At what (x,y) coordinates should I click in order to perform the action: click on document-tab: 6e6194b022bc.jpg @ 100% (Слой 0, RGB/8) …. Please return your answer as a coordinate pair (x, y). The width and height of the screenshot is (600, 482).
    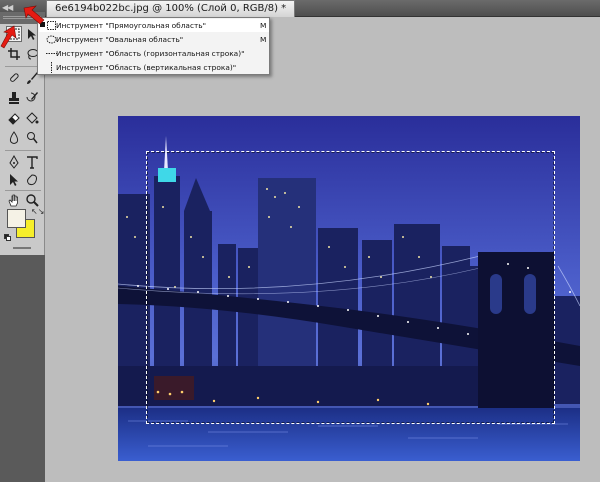
    Looking at the image, I should click on (171, 8).